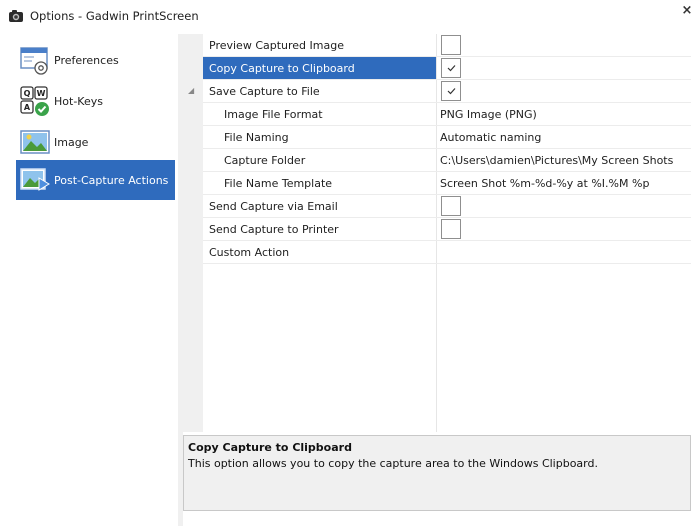 This screenshot has height=526, width=700. What do you see at coordinates (16, 16) in the screenshot?
I see `camera-icon` at bounding box center [16, 16].